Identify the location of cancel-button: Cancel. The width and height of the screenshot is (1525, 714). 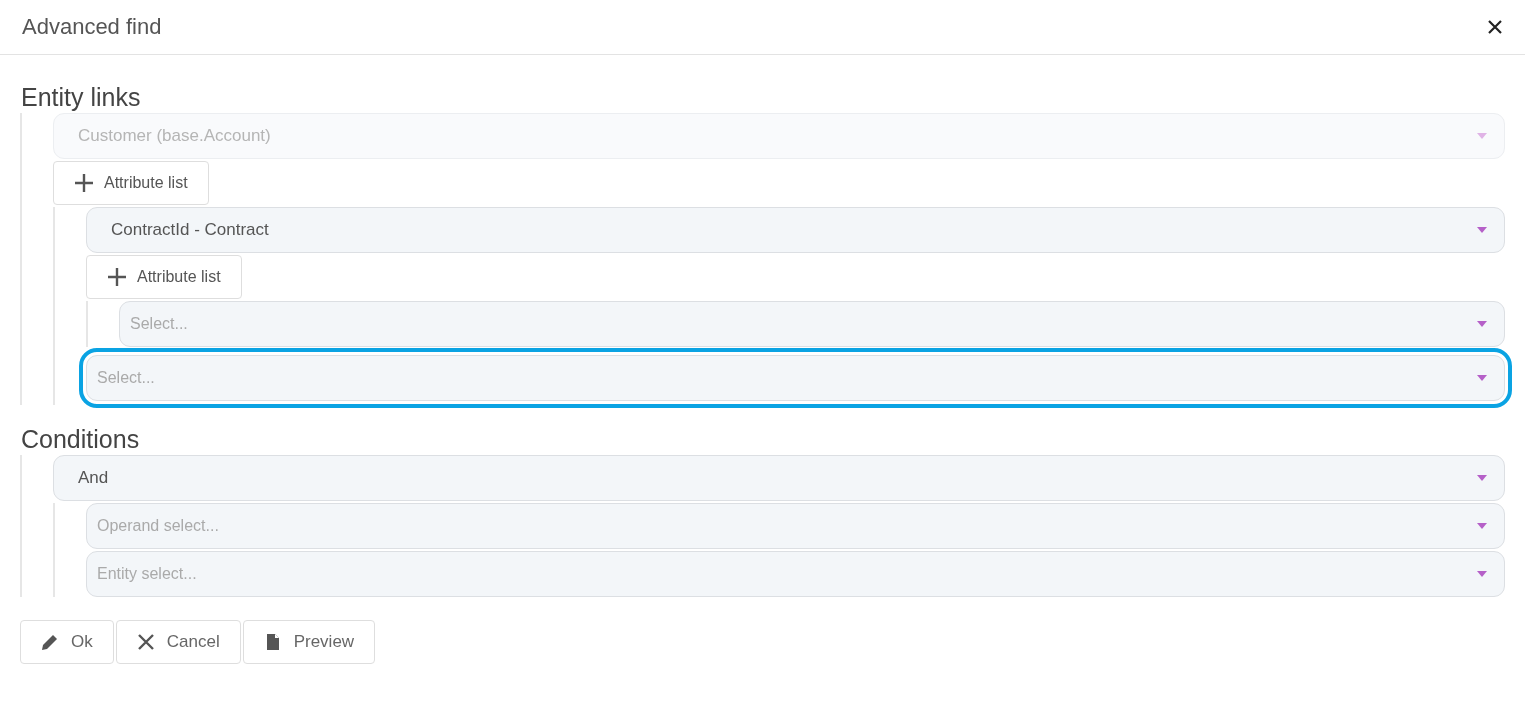
(178, 642).